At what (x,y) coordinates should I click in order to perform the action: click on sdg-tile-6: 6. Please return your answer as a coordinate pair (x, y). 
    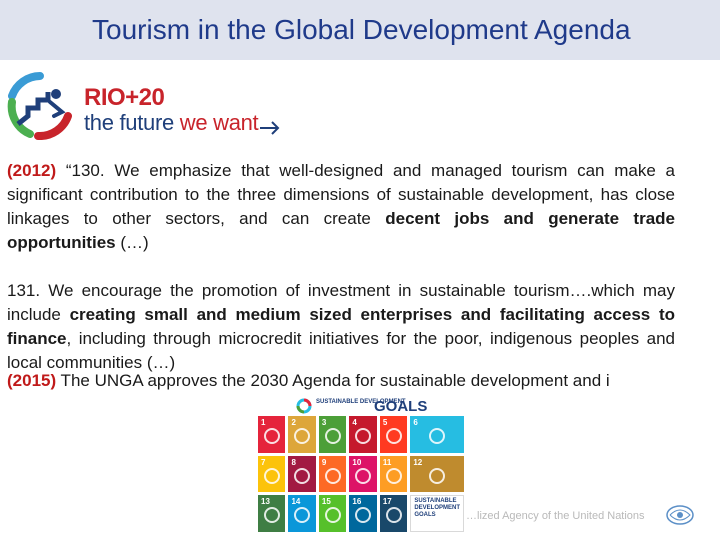
    Looking at the image, I should click on (437, 434).